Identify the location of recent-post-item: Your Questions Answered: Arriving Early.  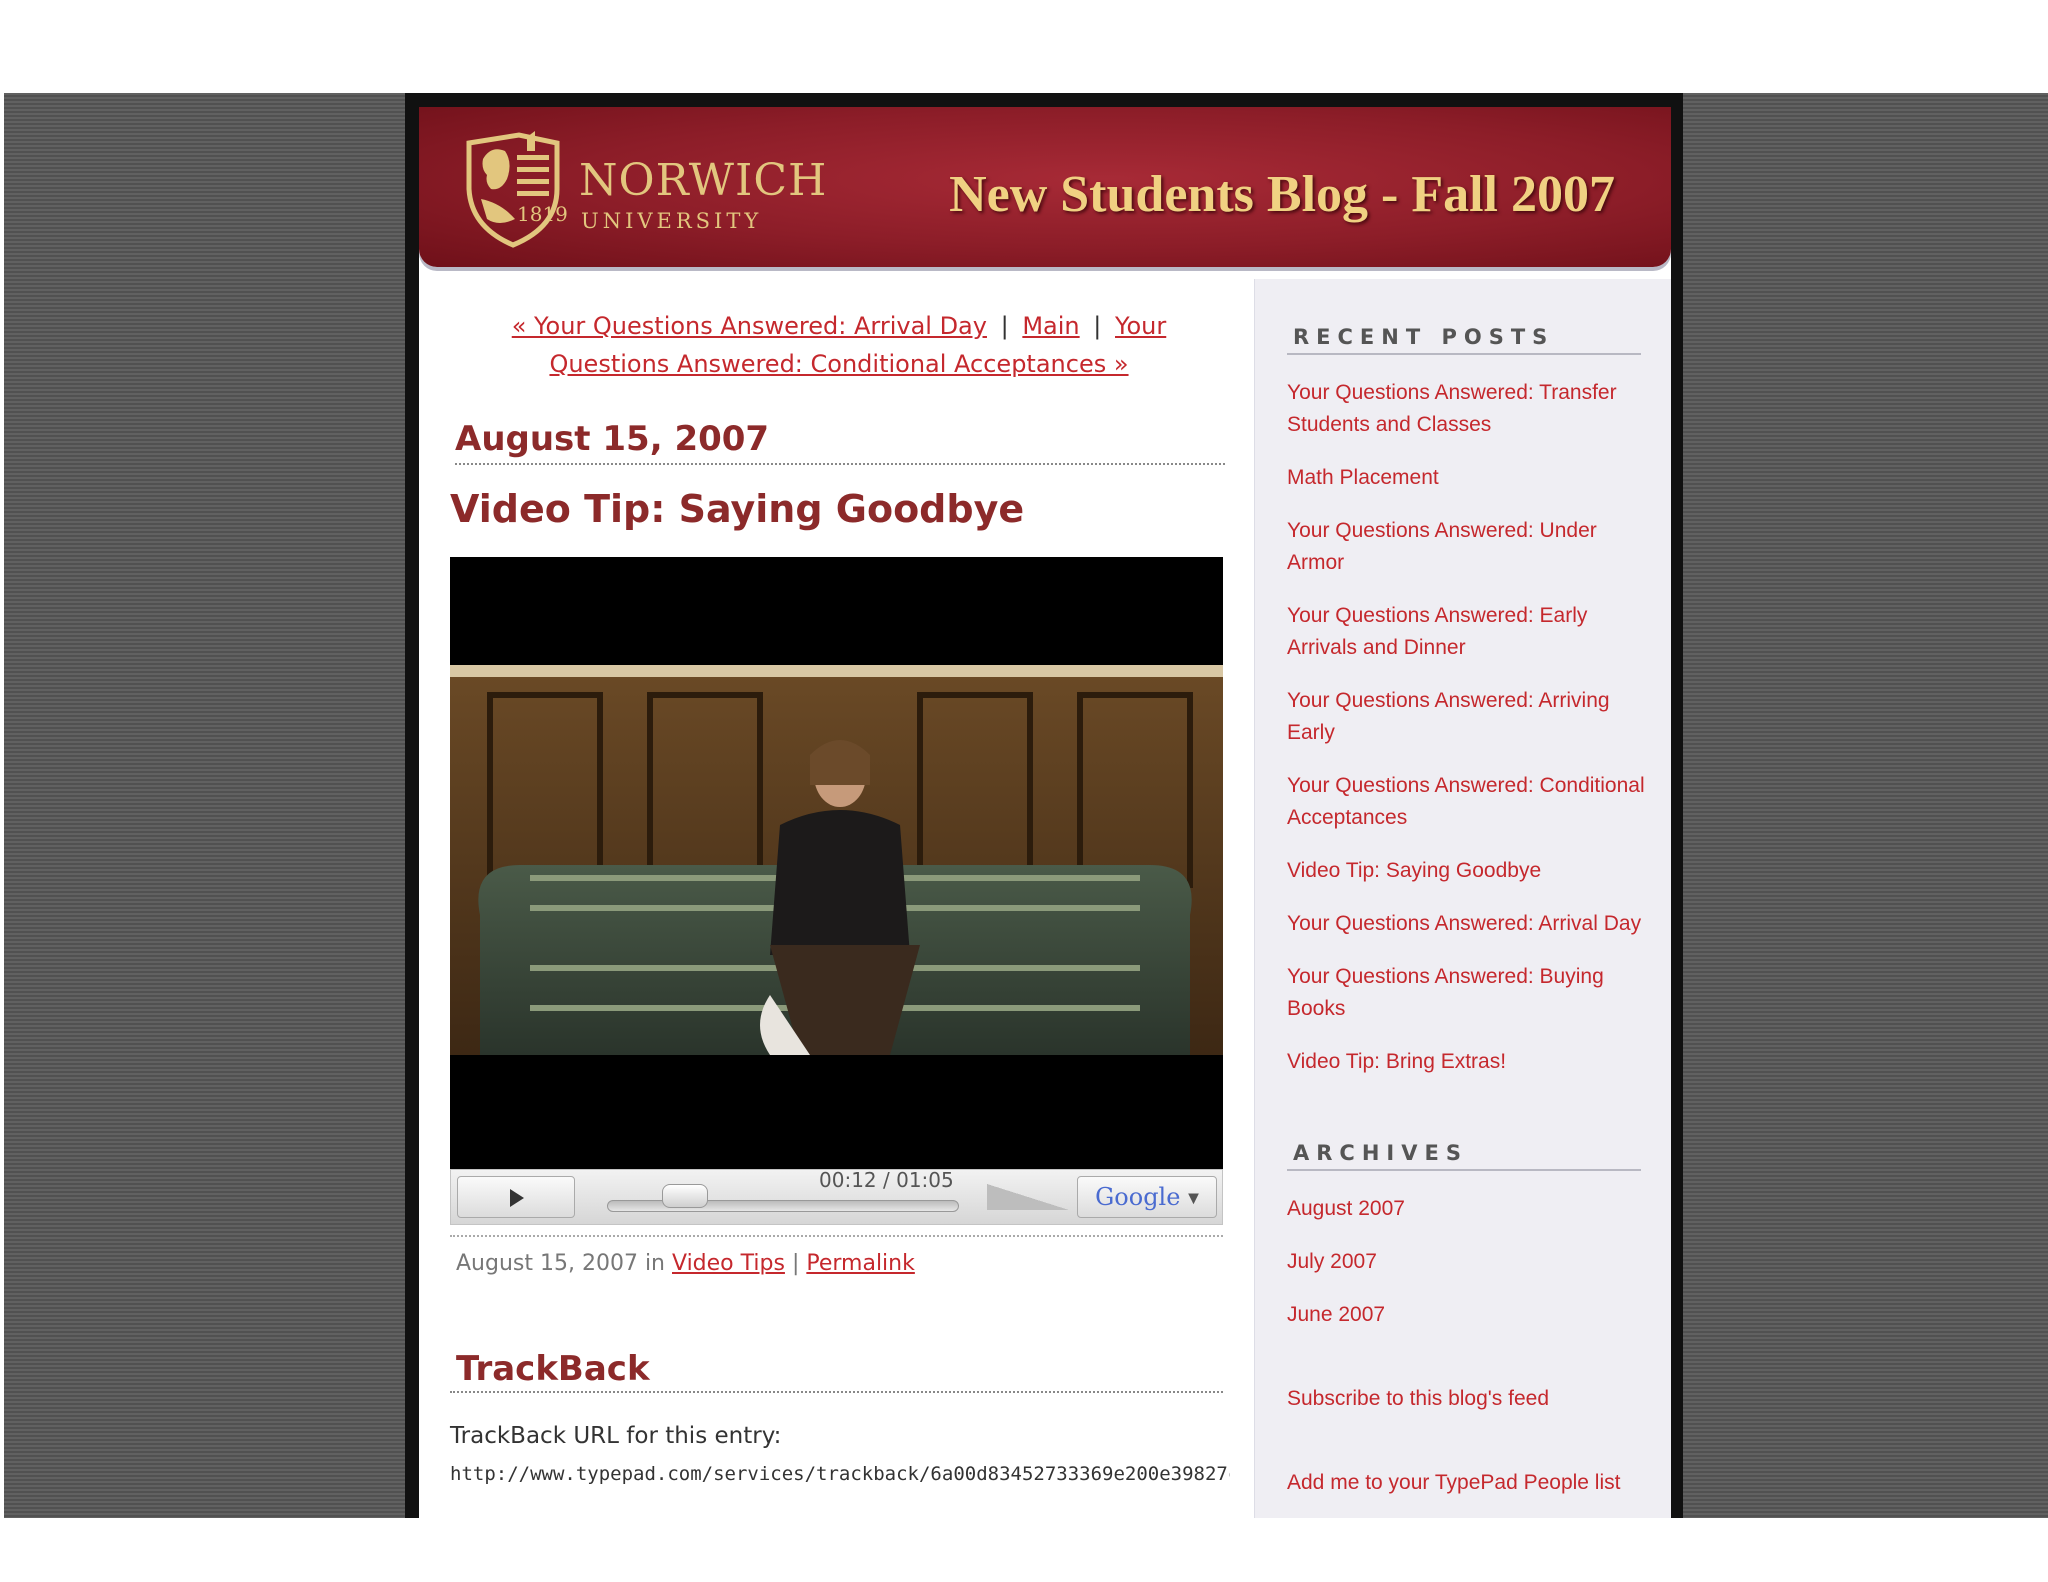
(1467, 717).